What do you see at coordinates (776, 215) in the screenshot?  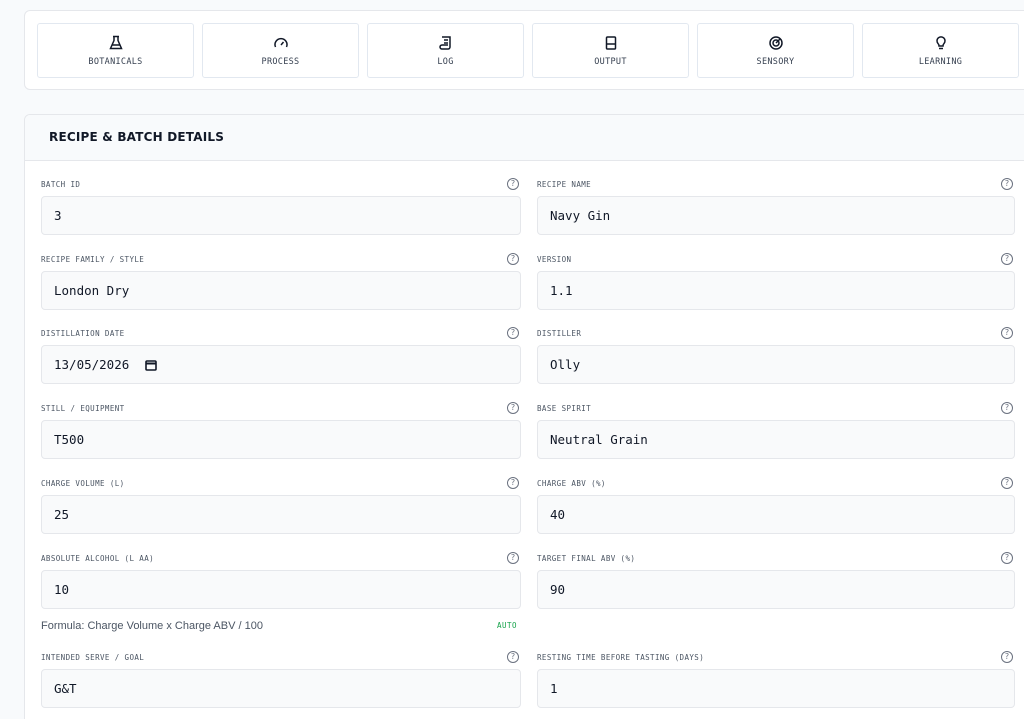 I see `recipe-name-input: Navy Gin` at bounding box center [776, 215].